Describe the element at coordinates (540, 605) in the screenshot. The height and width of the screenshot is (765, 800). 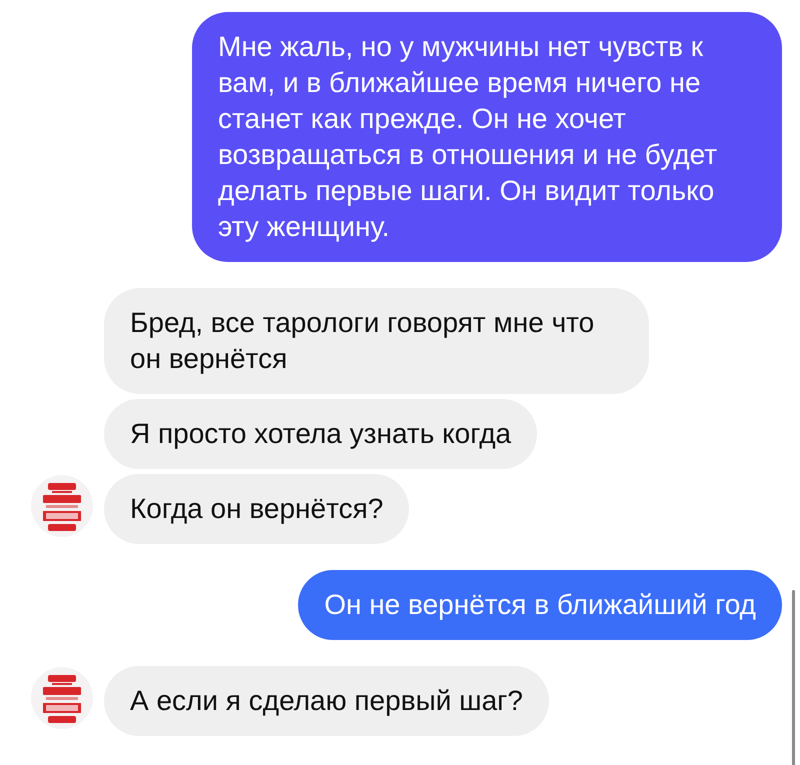
I see `sent-message: Он не вернётся в ближайший год` at that location.